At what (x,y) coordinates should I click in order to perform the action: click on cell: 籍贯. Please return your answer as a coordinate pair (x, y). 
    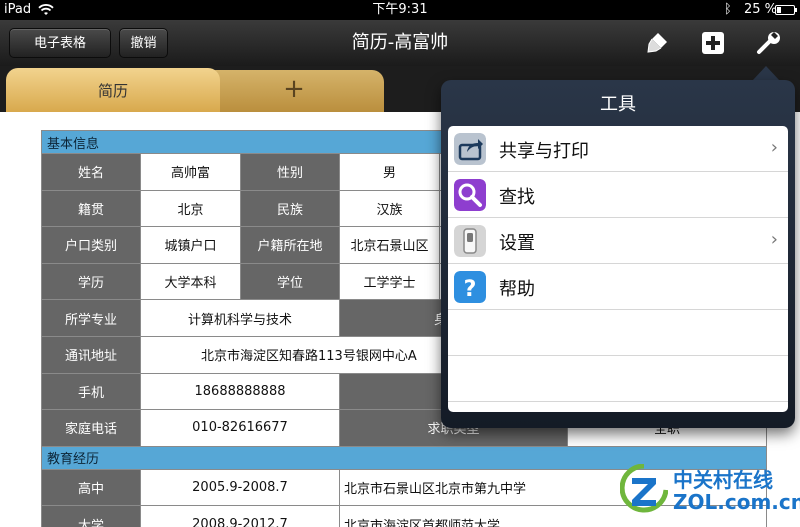
    Looking at the image, I should click on (91, 208).